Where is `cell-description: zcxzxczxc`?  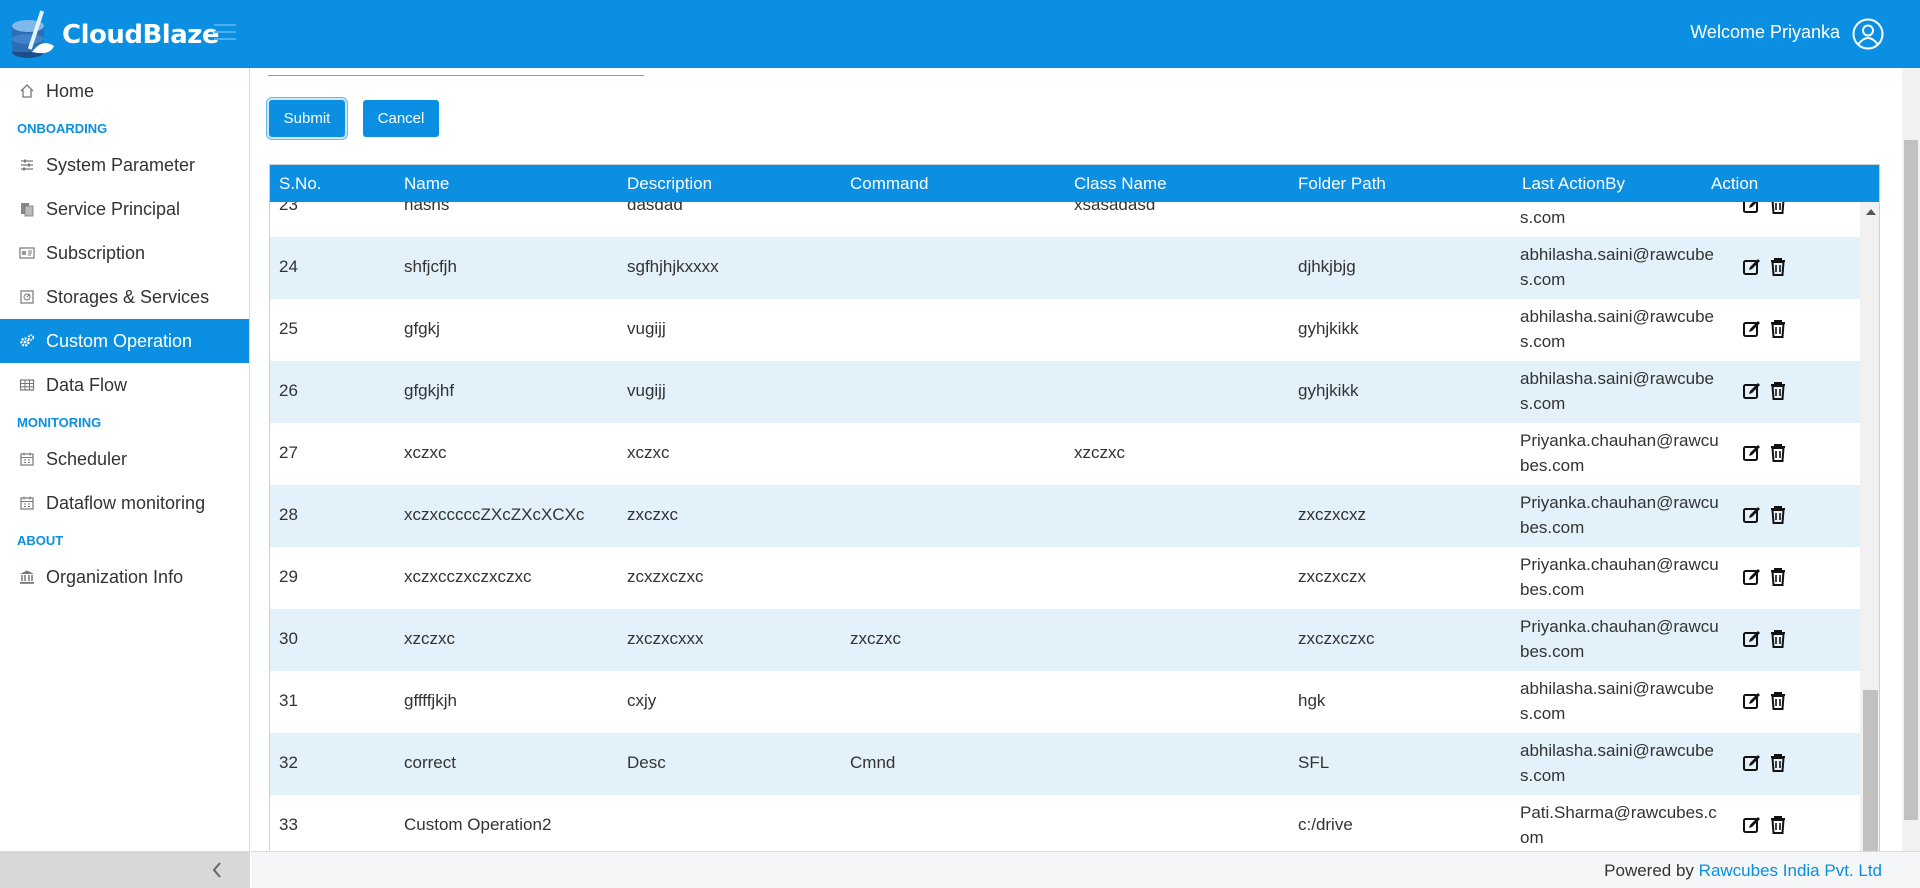
cell-description: zcxzxczxc is located at coordinates (665, 576).